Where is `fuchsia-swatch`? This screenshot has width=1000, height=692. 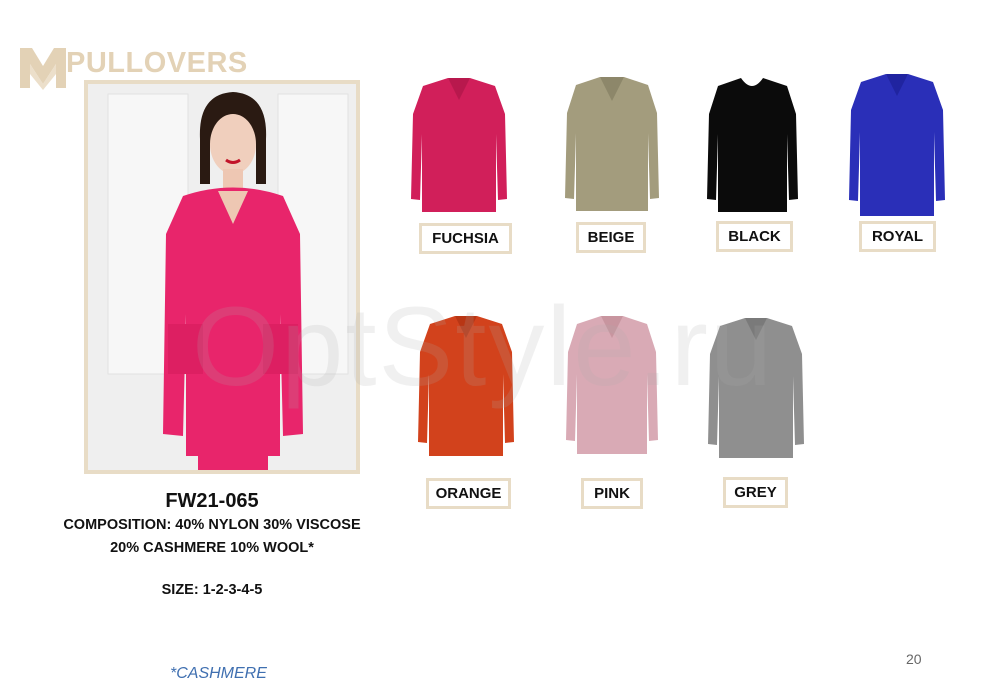
fuchsia-swatch is located at coordinates (459, 145).